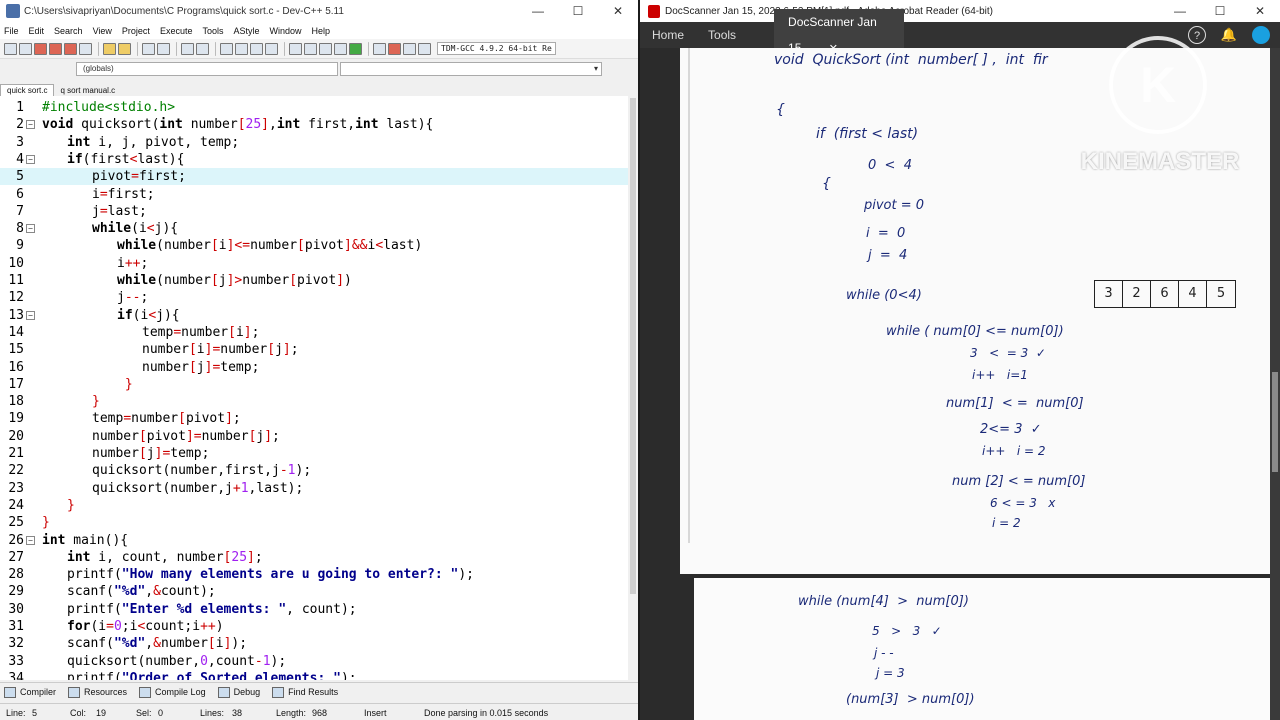  What do you see at coordinates (30, 692) in the screenshot?
I see `tab-compiler: Compiler` at bounding box center [30, 692].